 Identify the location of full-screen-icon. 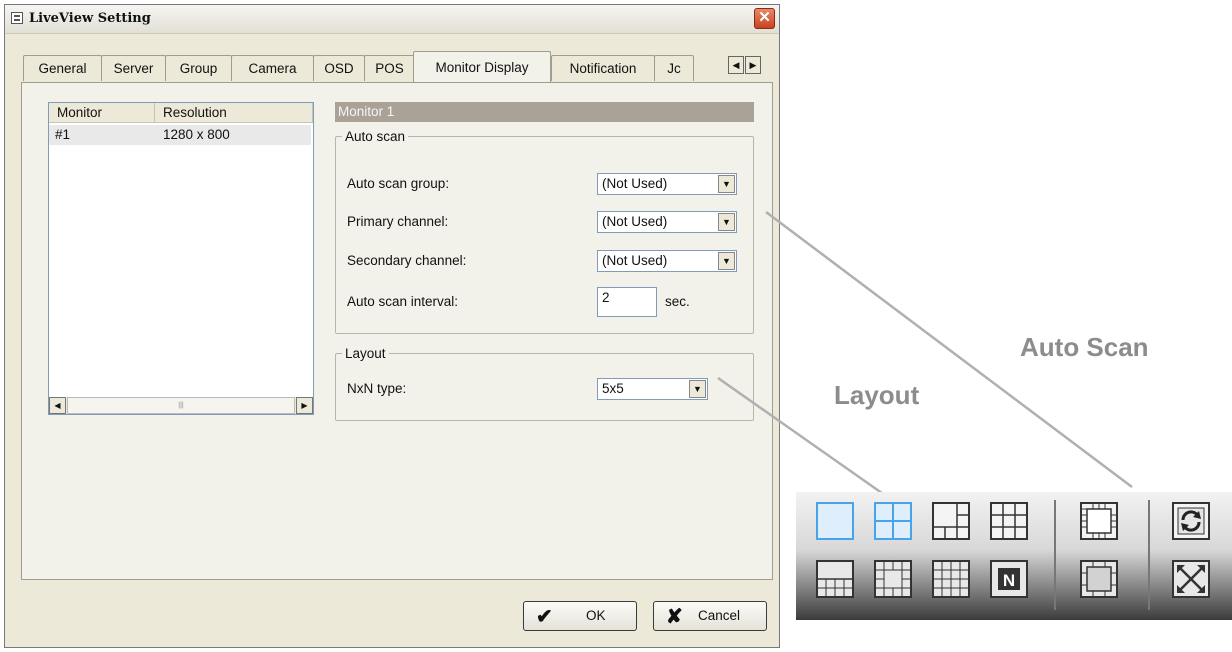
(1191, 579).